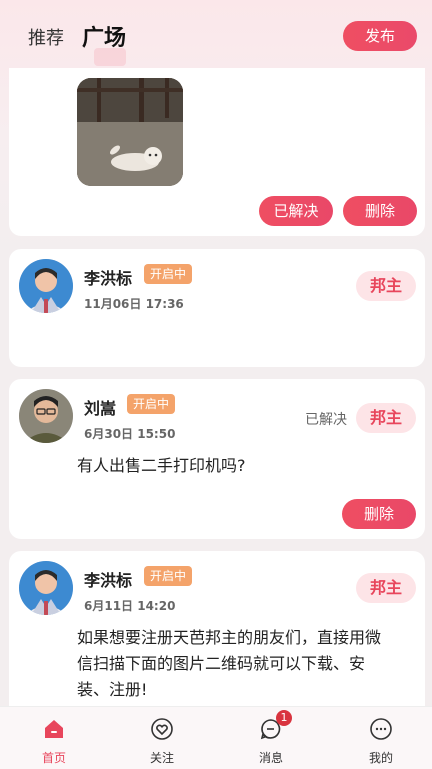 The width and height of the screenshot is (432, 769). I want to click on home-icon, so click(54, 729).